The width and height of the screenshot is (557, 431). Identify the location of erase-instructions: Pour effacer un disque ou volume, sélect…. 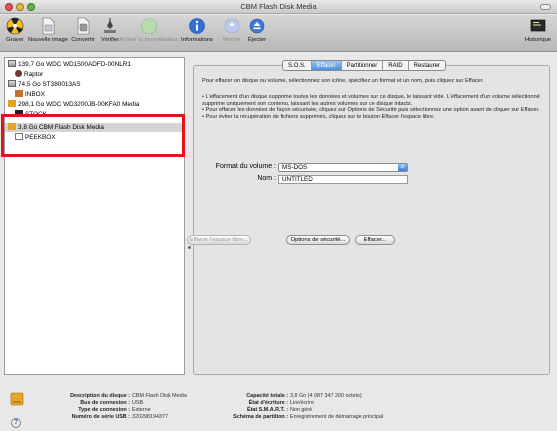
(343, 81).